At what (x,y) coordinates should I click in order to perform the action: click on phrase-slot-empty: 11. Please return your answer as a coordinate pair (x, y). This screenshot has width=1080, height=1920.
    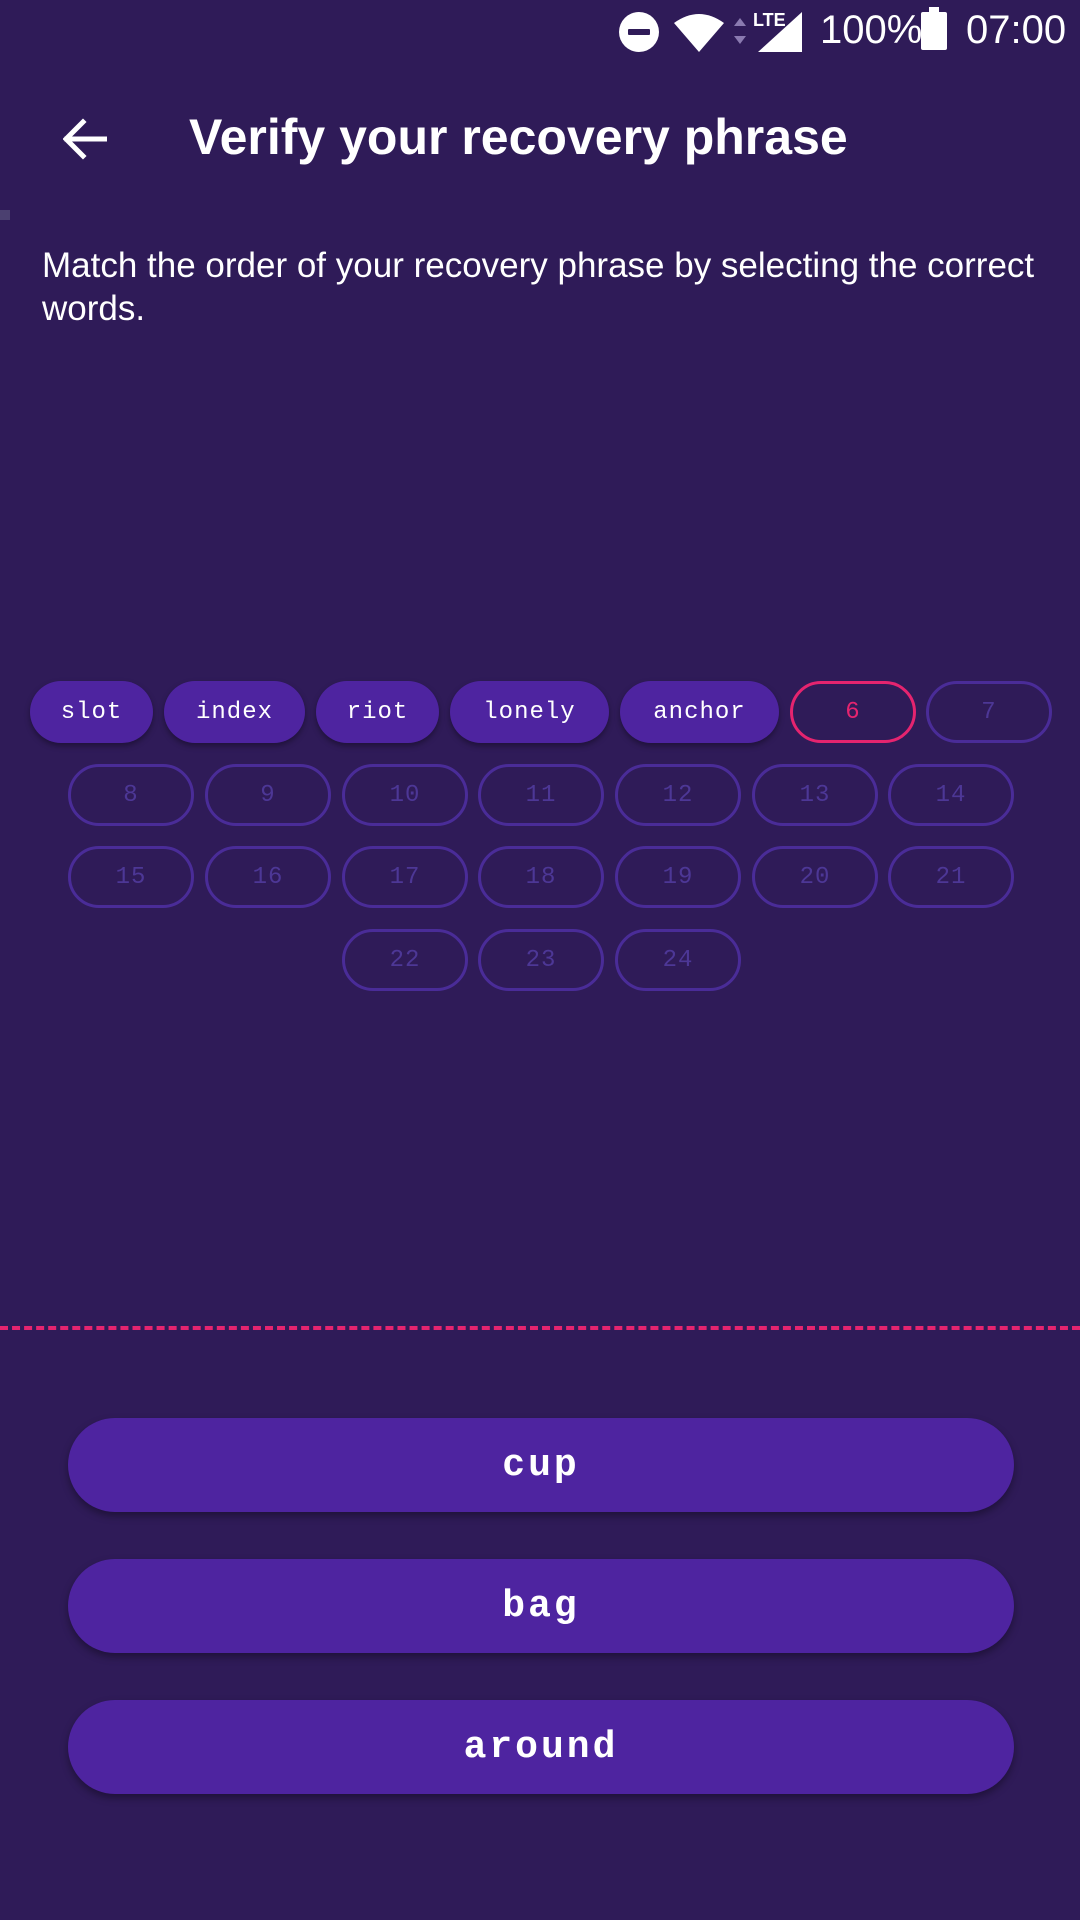
    Looking at the image, I should click on (541, 795).